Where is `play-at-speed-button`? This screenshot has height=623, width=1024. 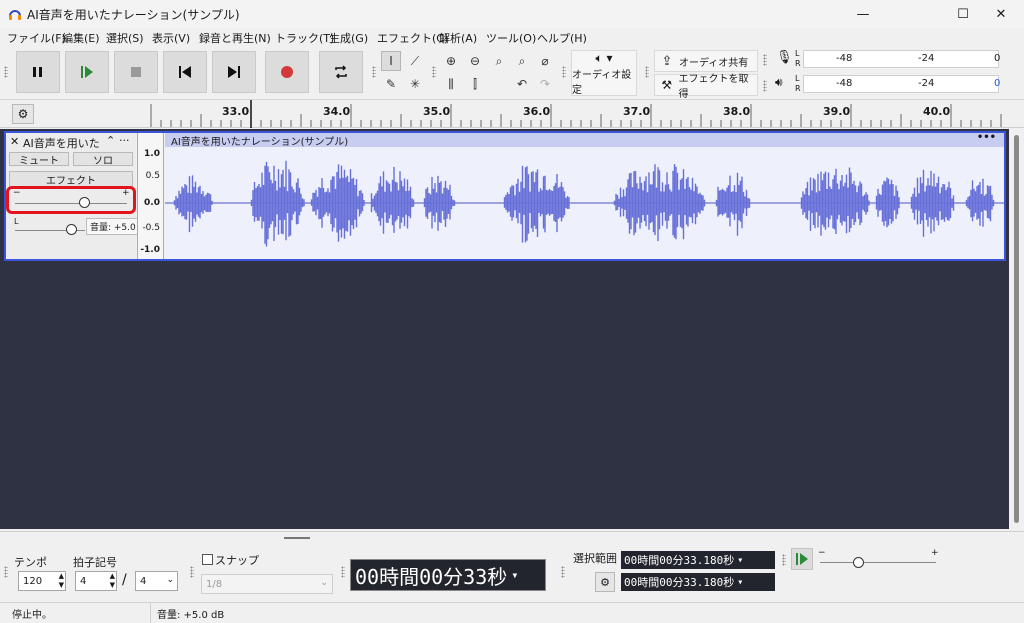
play-at-speed-button is located at coordinates (802, 559).